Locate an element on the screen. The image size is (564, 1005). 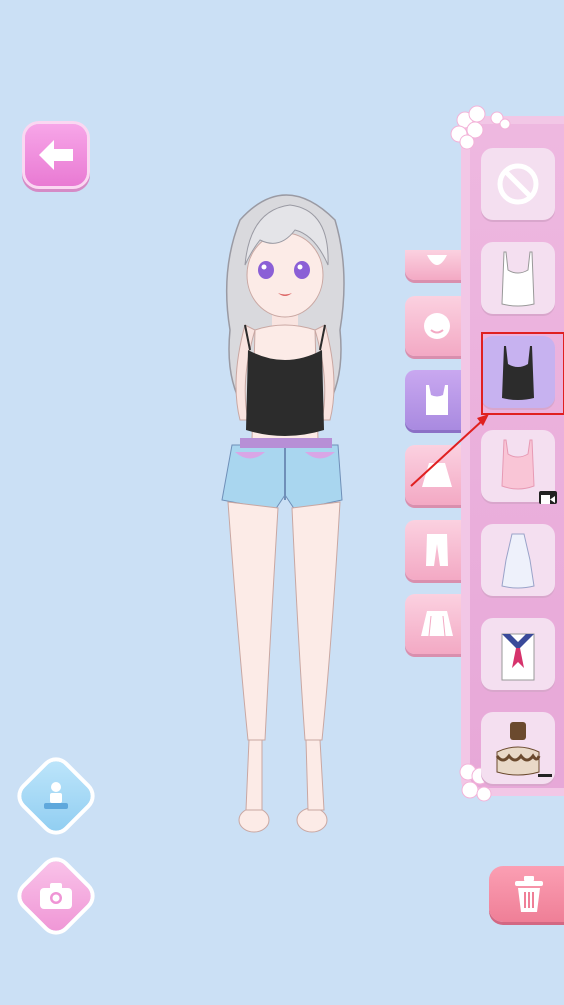
category-pants-tab is located at coordinates (437, 550).